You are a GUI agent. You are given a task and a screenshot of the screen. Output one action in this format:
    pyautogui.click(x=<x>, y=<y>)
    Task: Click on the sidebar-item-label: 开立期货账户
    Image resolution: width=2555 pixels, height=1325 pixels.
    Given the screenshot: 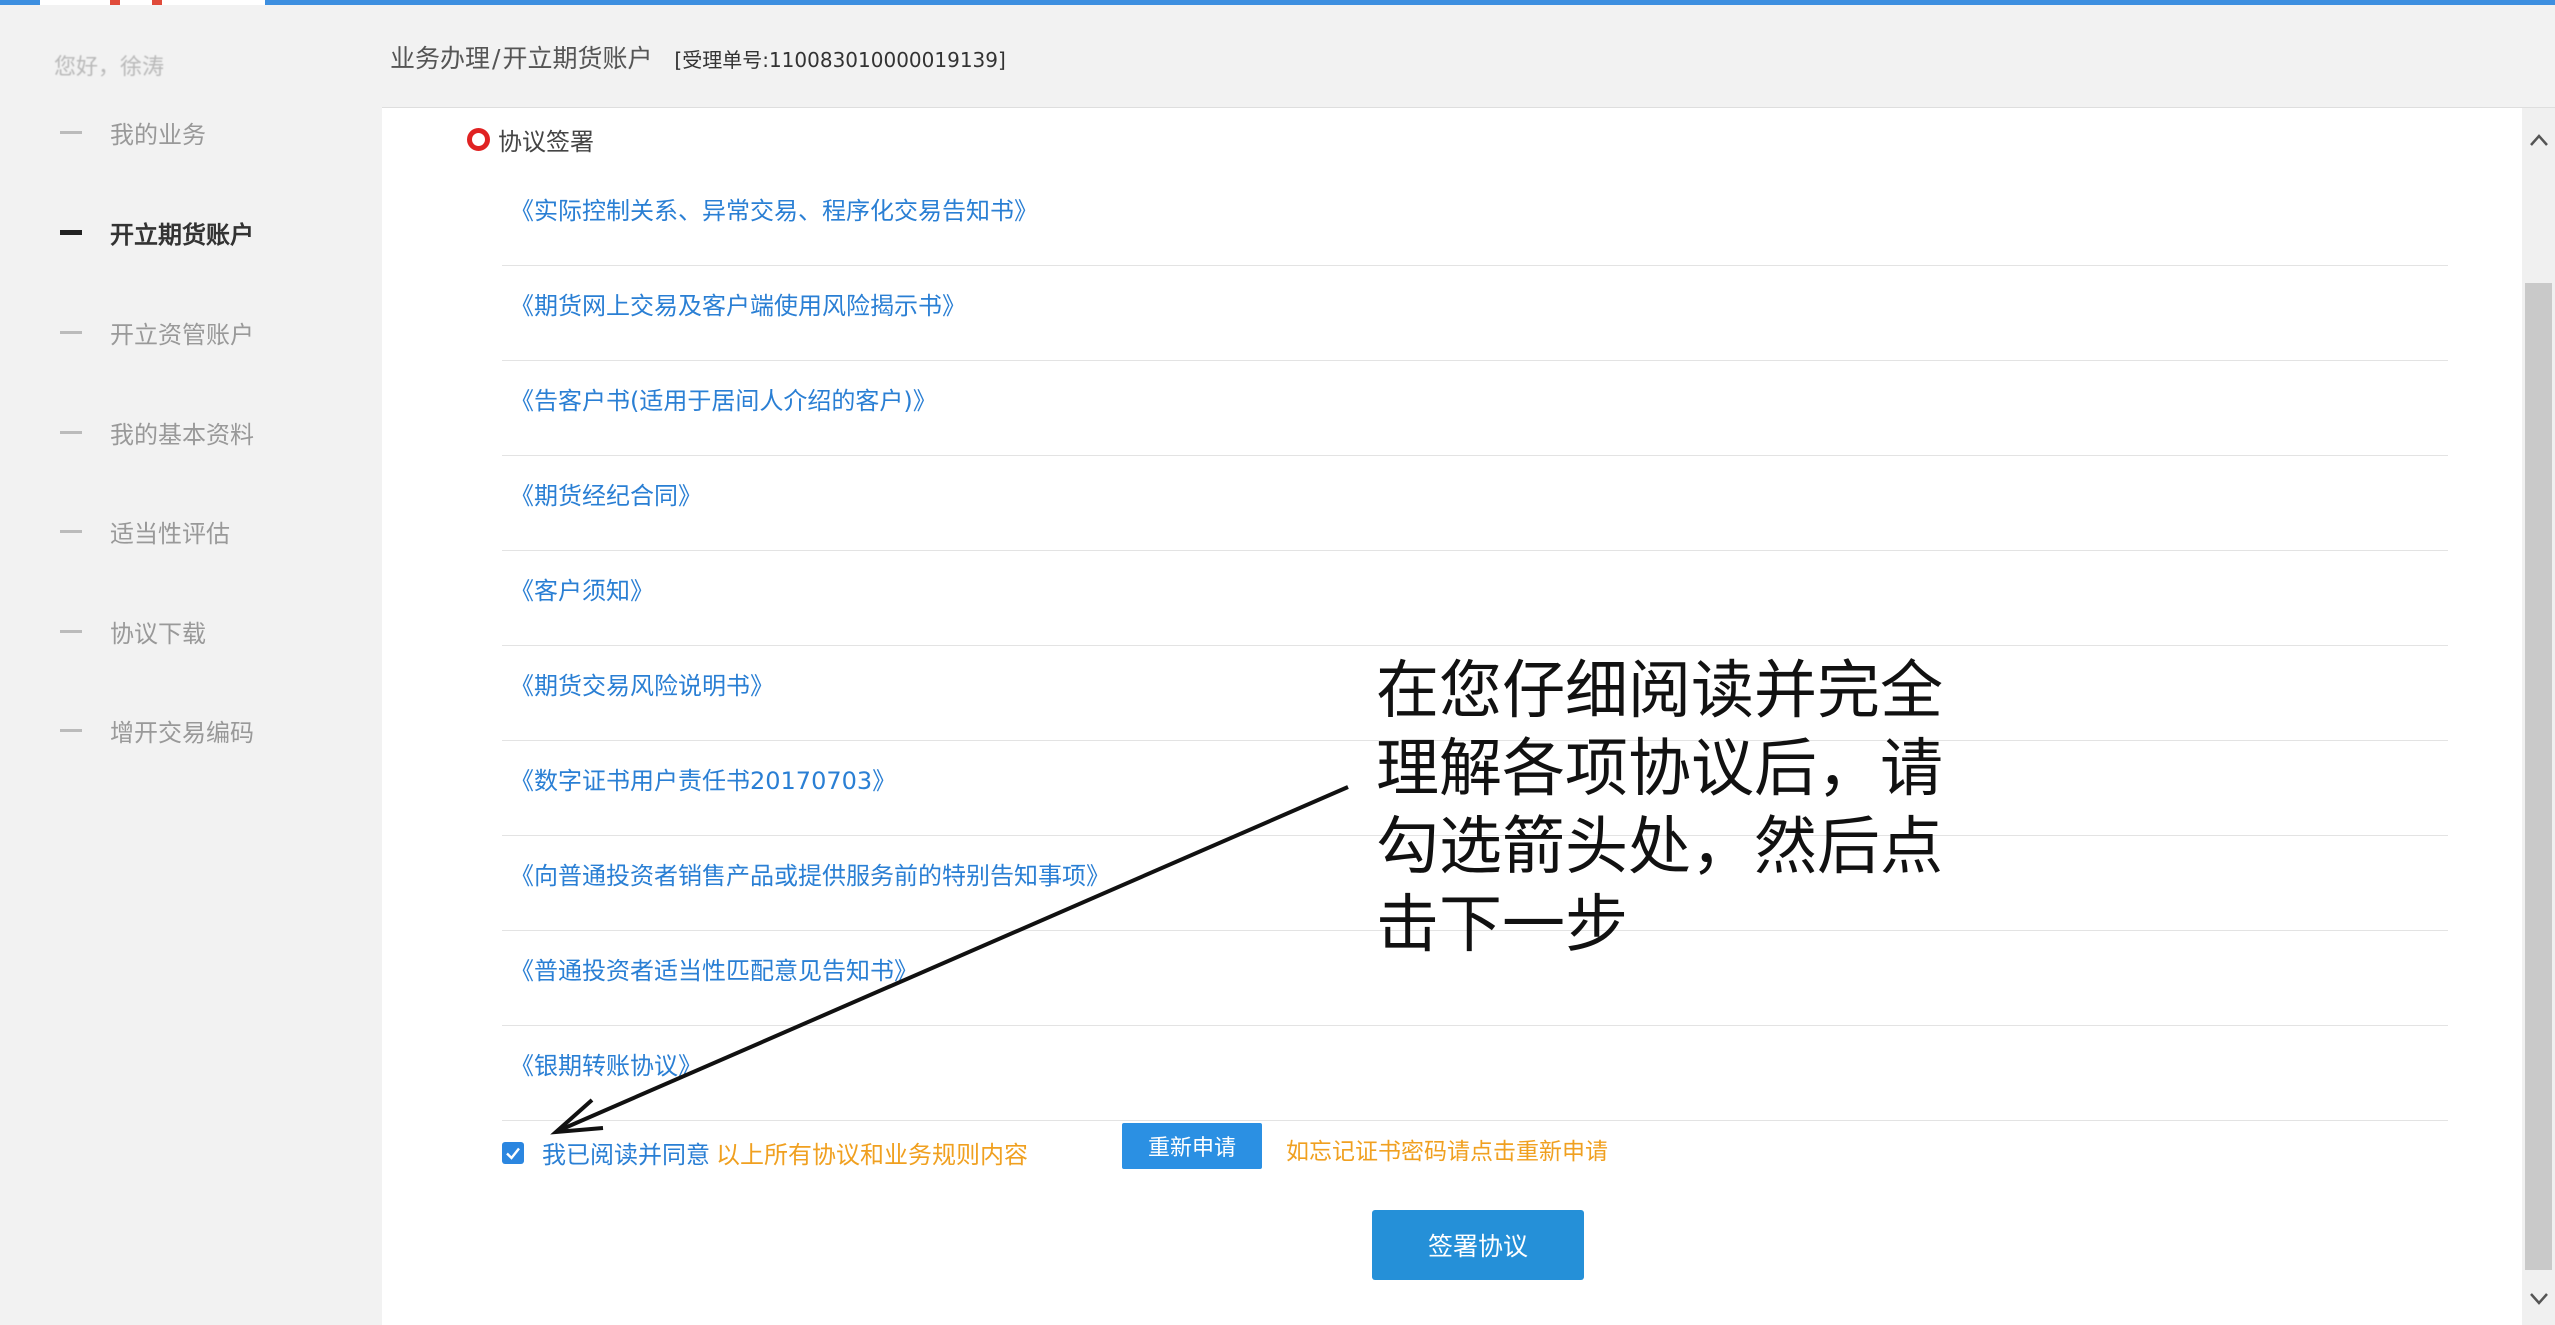 What is the action you would take?
    pyautogui.click(x=182, y=235)
    